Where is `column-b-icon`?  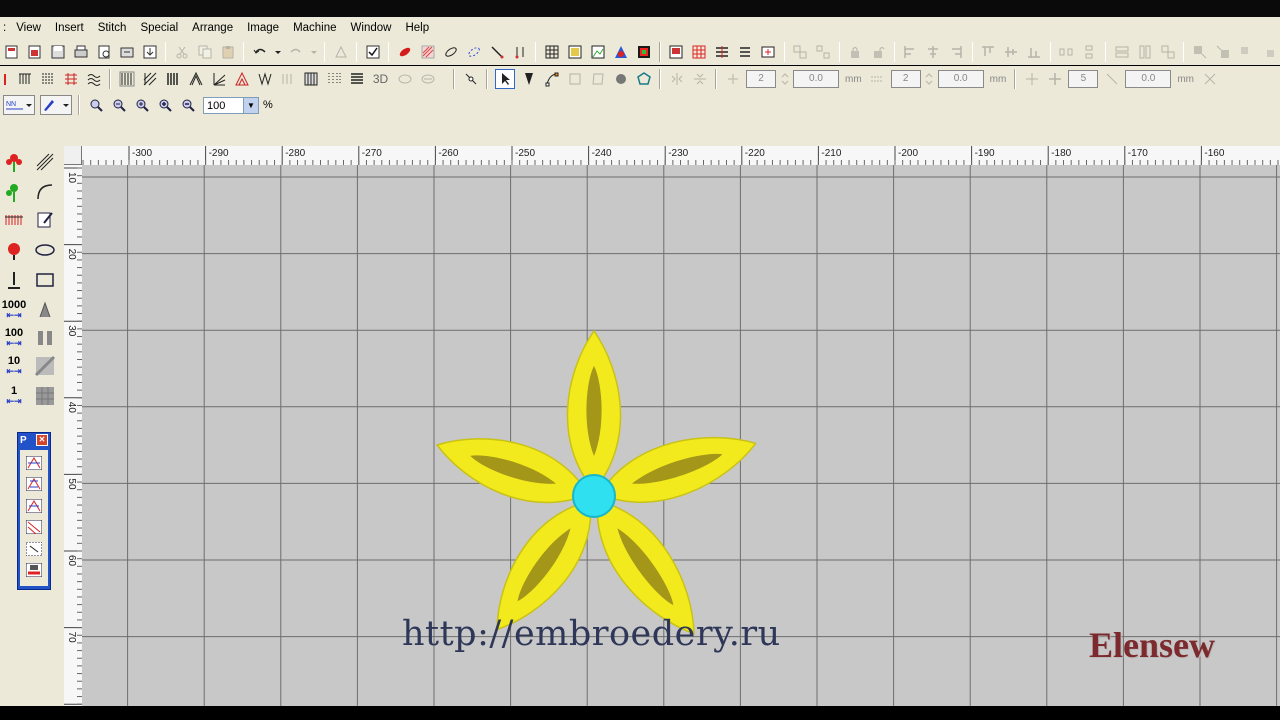
column-b-icon is located at coordinates (150, 79).